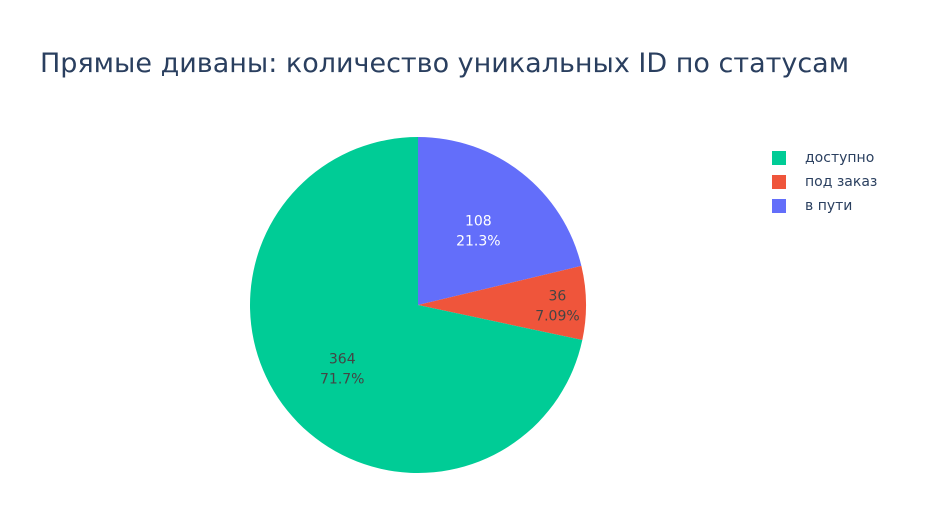 This screenshot has width=940, height=530. What do you see at coordinates (829, 206) in the screenshot?
I see `legend-label: в пути` at bounding box center [829, 206].